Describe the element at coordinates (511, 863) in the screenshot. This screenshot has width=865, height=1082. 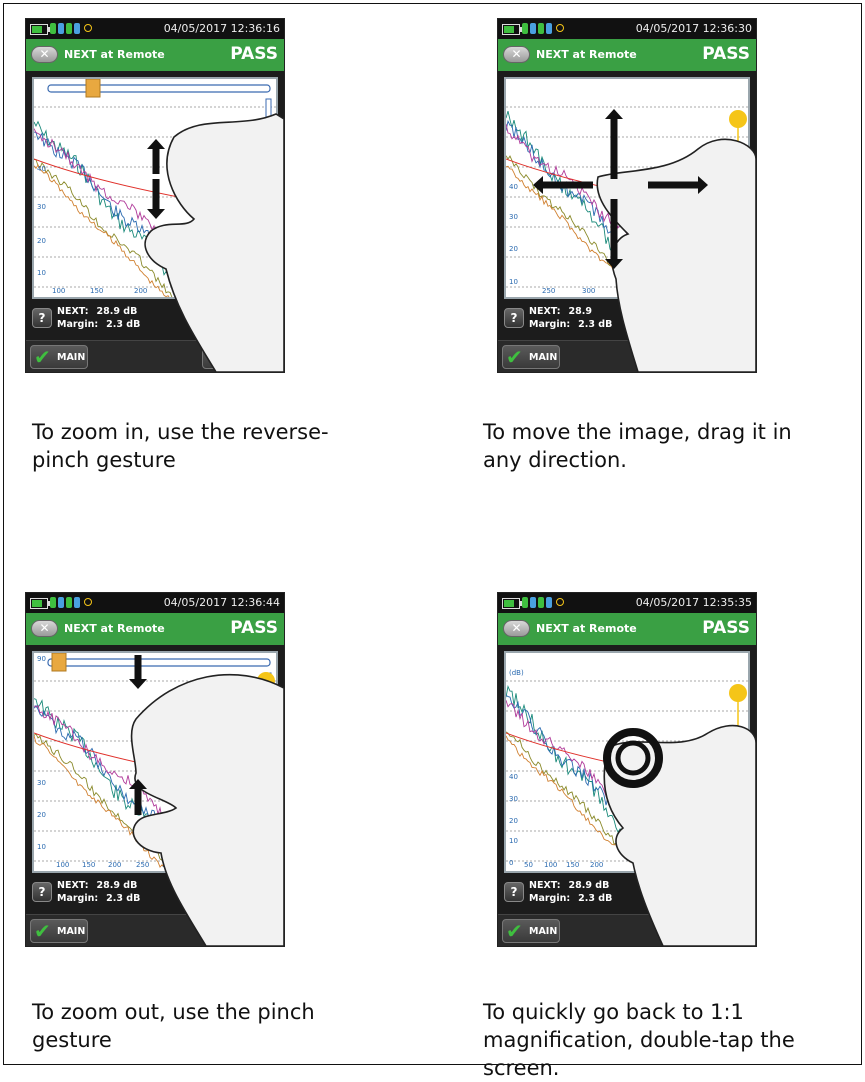
I see `y-tick-label: 0` at that location.